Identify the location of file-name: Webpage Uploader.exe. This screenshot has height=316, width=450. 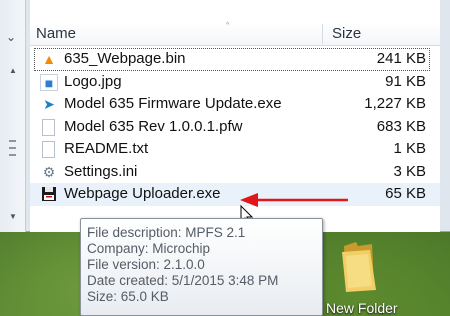
(142, 193).